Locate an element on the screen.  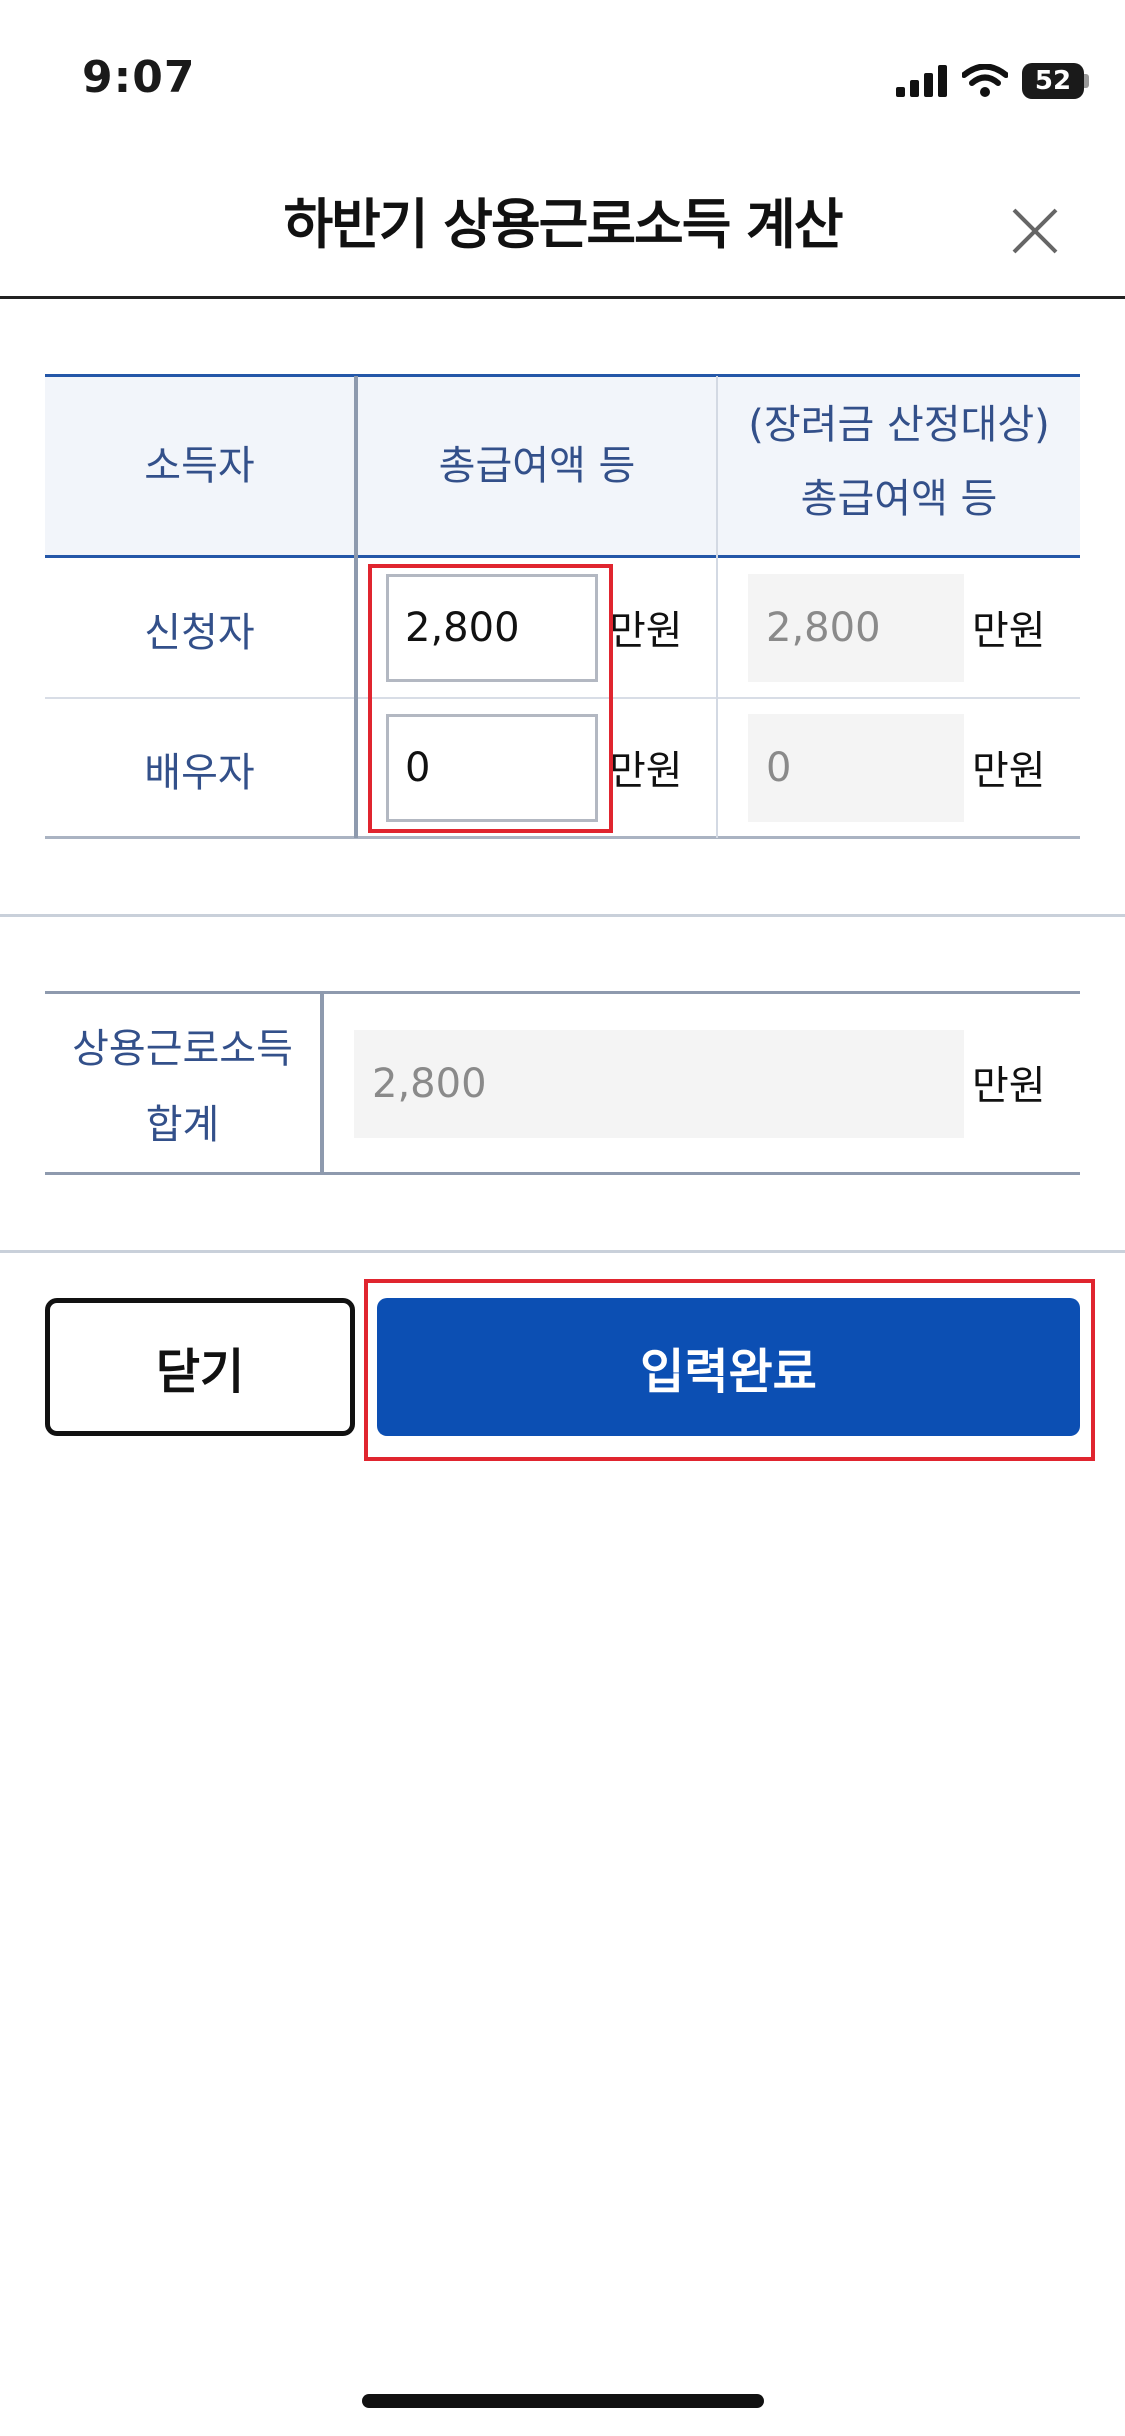
header-earner: 소득자 is located at coordinates (199, 466).